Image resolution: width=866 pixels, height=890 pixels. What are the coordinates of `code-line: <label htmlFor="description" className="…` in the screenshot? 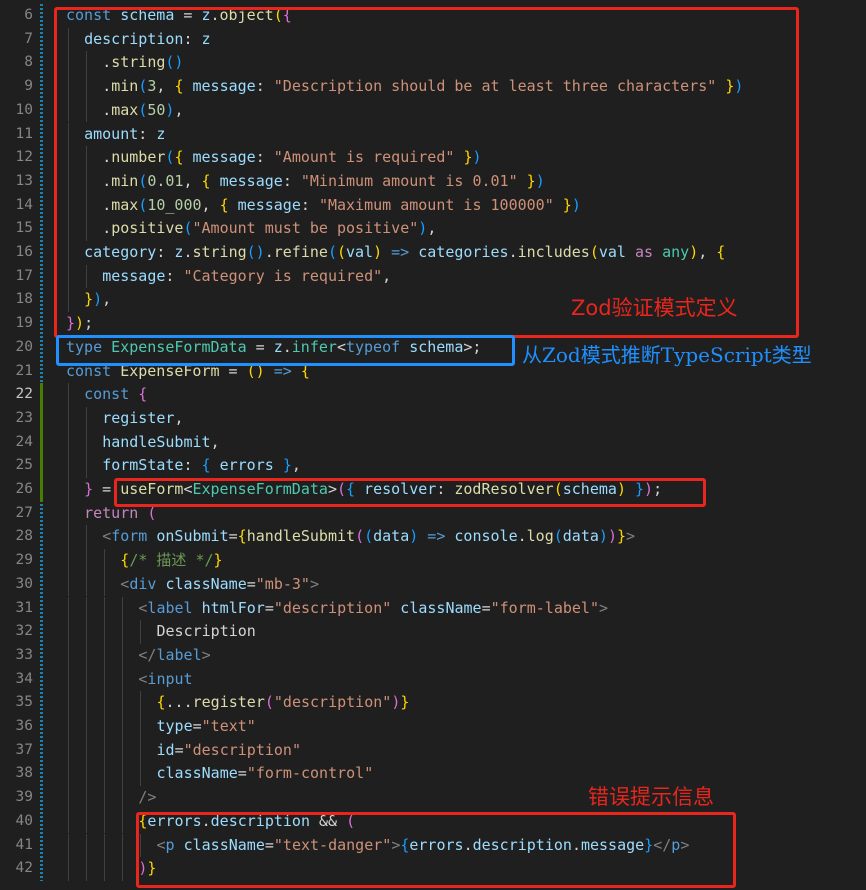 It's located at (373, 609).